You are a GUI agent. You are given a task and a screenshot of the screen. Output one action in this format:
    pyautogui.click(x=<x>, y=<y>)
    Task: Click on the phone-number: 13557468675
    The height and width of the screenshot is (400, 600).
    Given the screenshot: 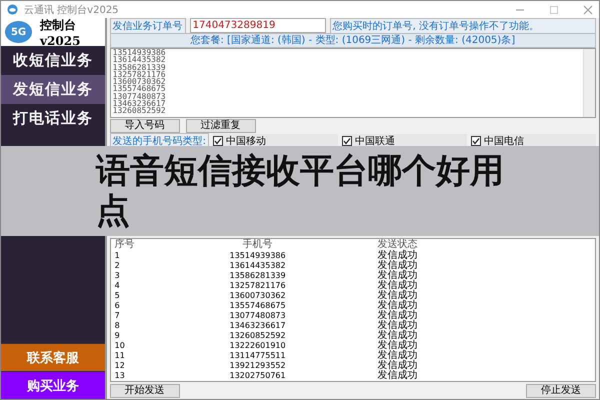 What is the action you would take?
    pyautogui.click(x=139, y=89)
    